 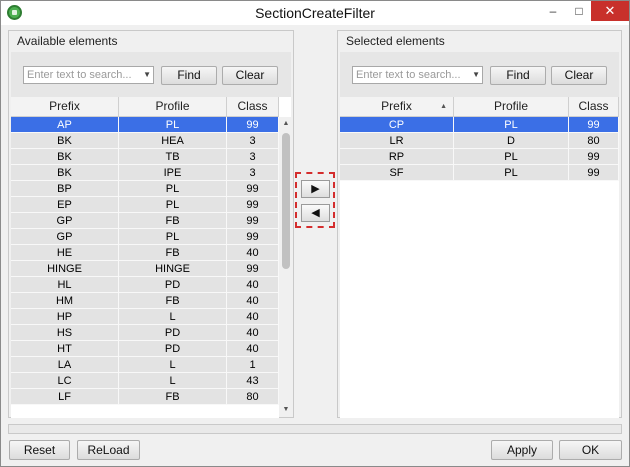 I want to click on table-row: HT PD 40, so click(x=145, y=349).